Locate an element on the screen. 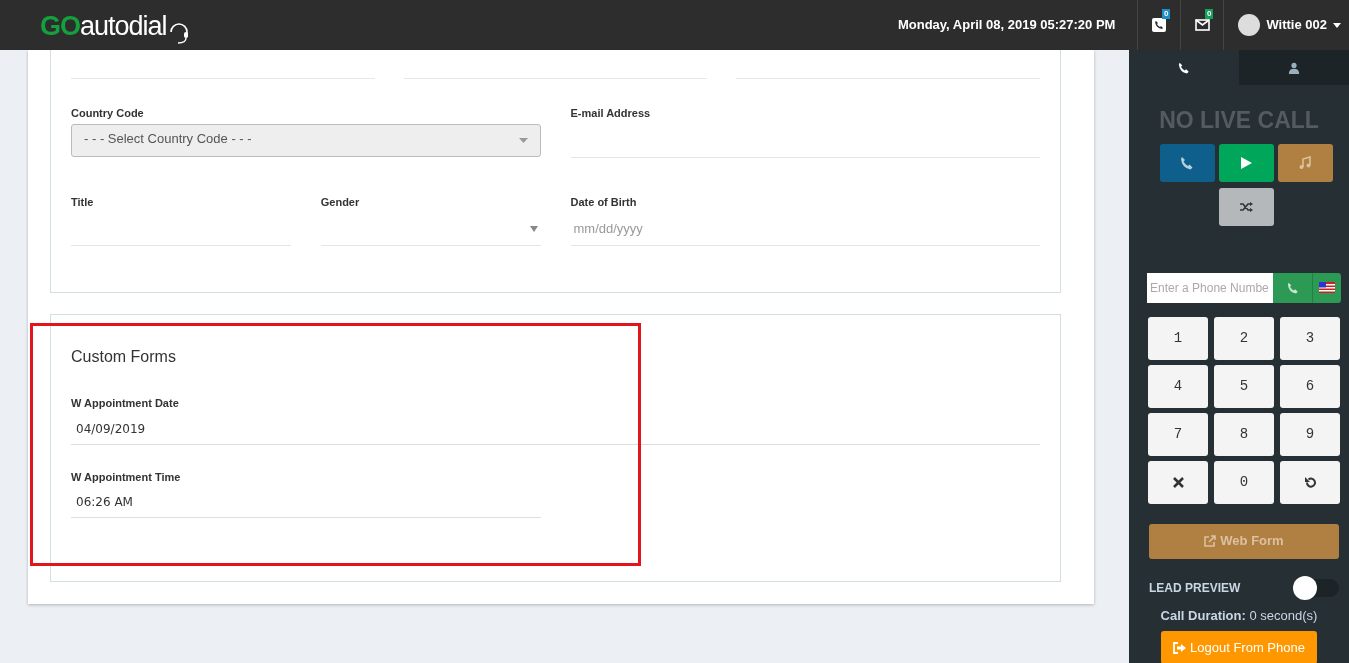 This screenshot has width=1349, height=663. keypad-key: 1 is located at coordinates (1178, 338).